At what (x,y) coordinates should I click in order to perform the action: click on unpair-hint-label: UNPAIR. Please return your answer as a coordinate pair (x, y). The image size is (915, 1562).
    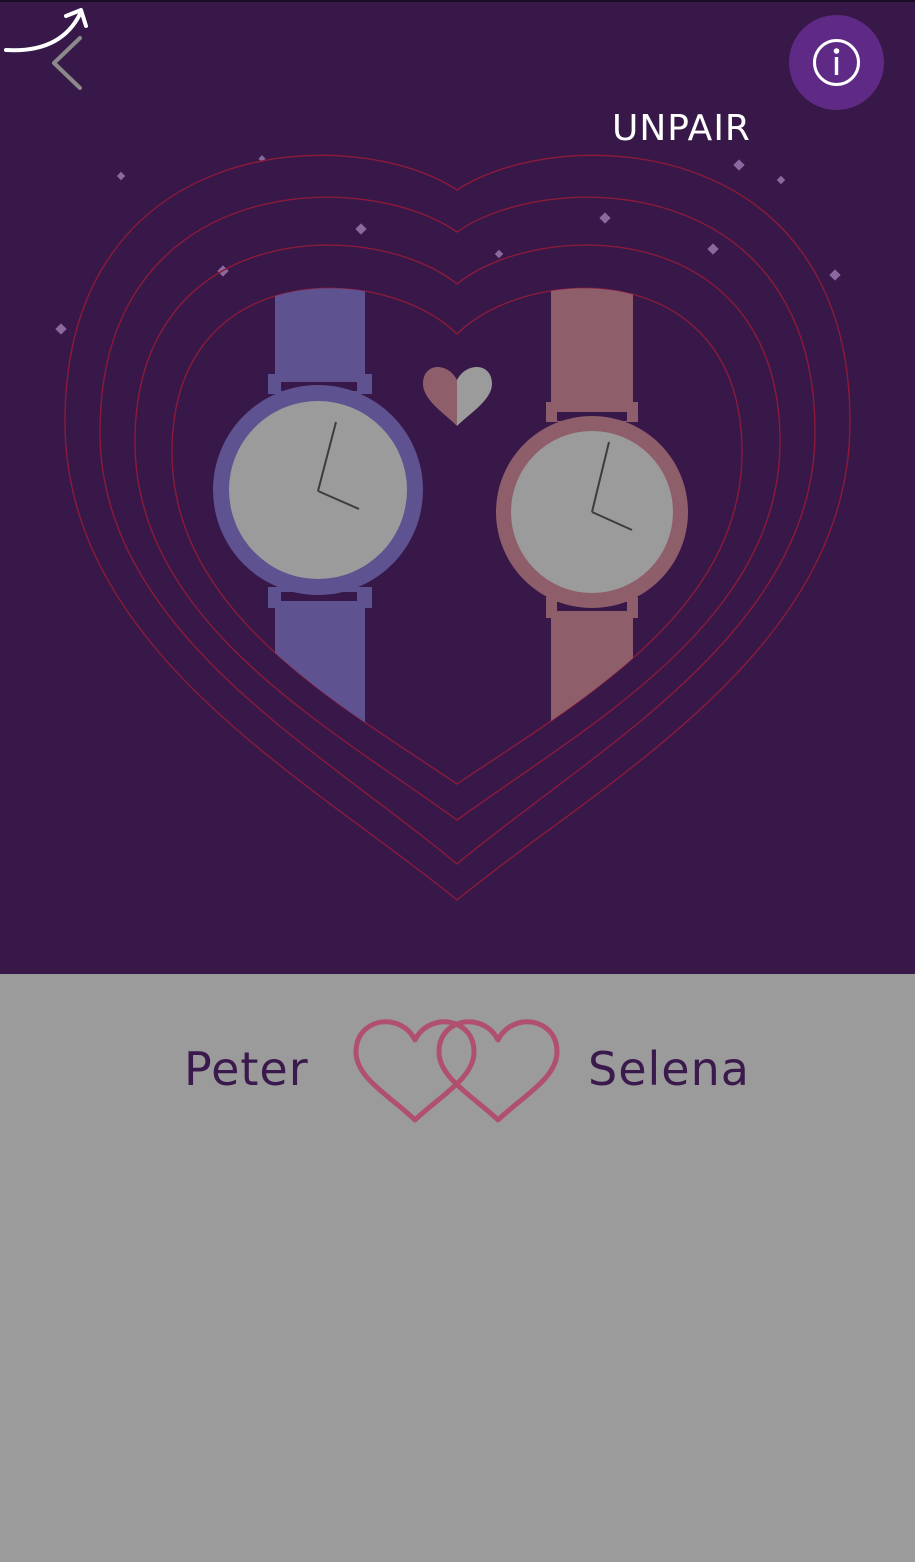
    Looking at the image, I should click on (681, 128).